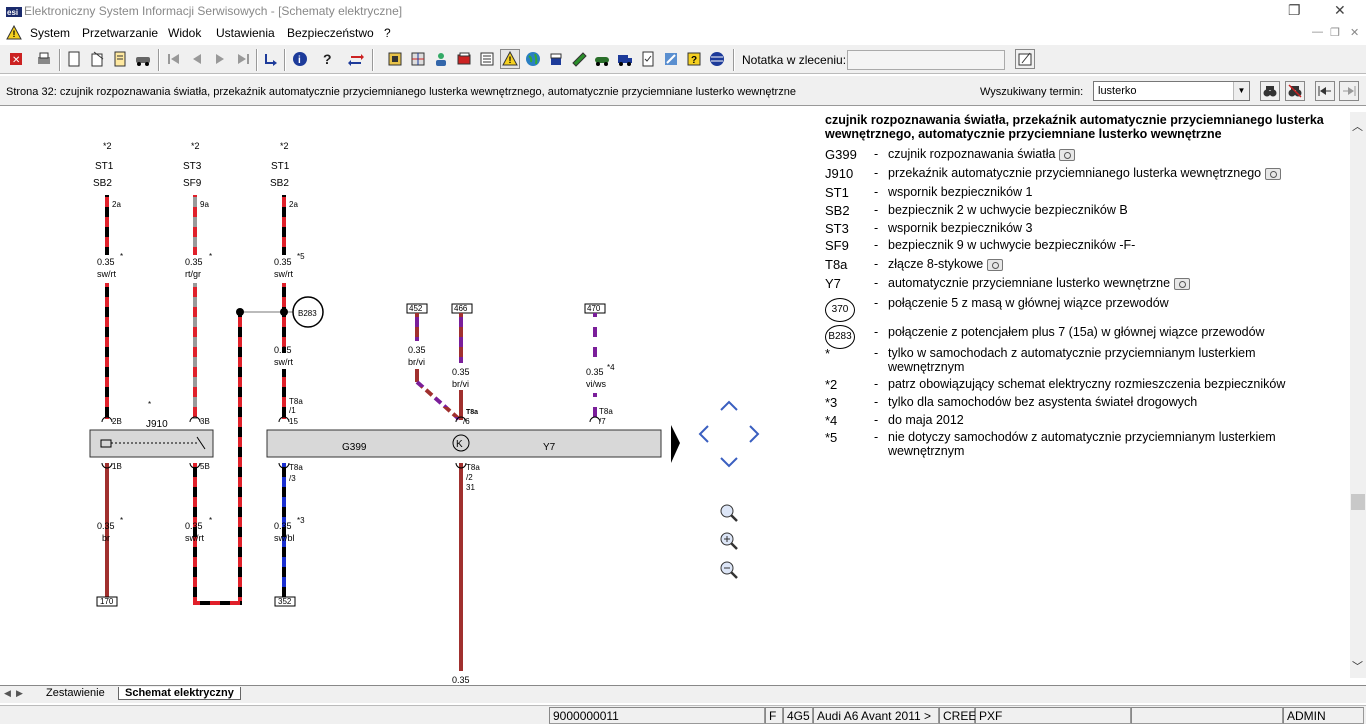 The height and width of the screenshot is (724, 1366). I want to click on search-next-icon, so click(1349, 91).